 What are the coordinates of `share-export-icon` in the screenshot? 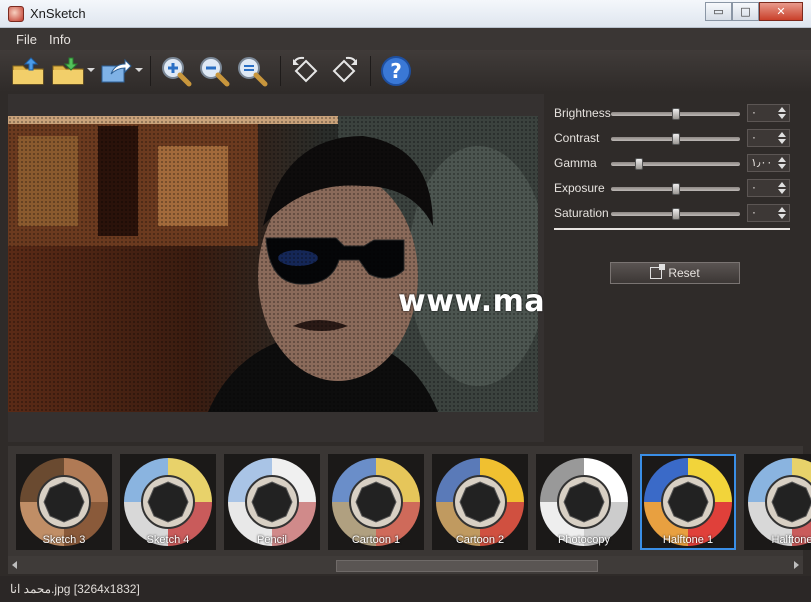 It's located at (116, 70).